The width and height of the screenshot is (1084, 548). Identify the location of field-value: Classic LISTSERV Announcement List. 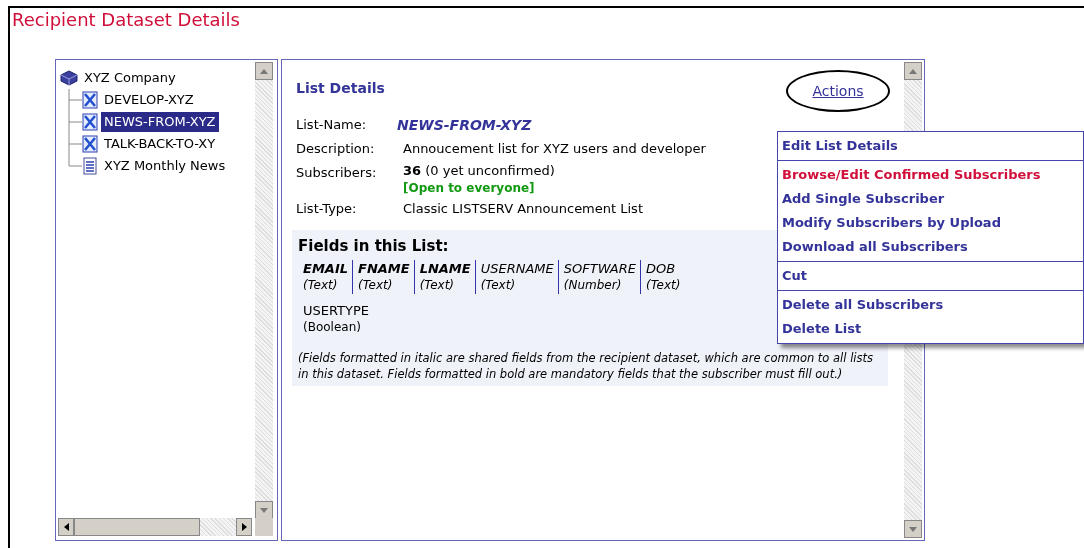
(523, 209).